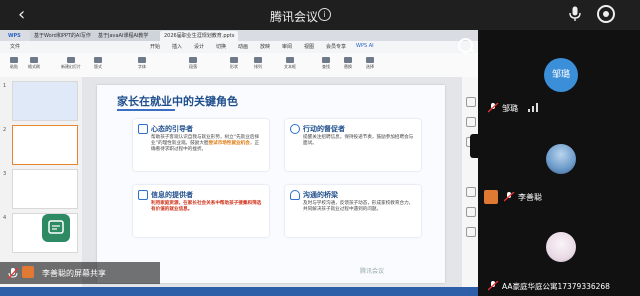 The image size is (640, 296). What do you see at coordinates (45, 145) in the screenshot?
I see `slide-thumbnail-active` at bounding box center [45, 145].